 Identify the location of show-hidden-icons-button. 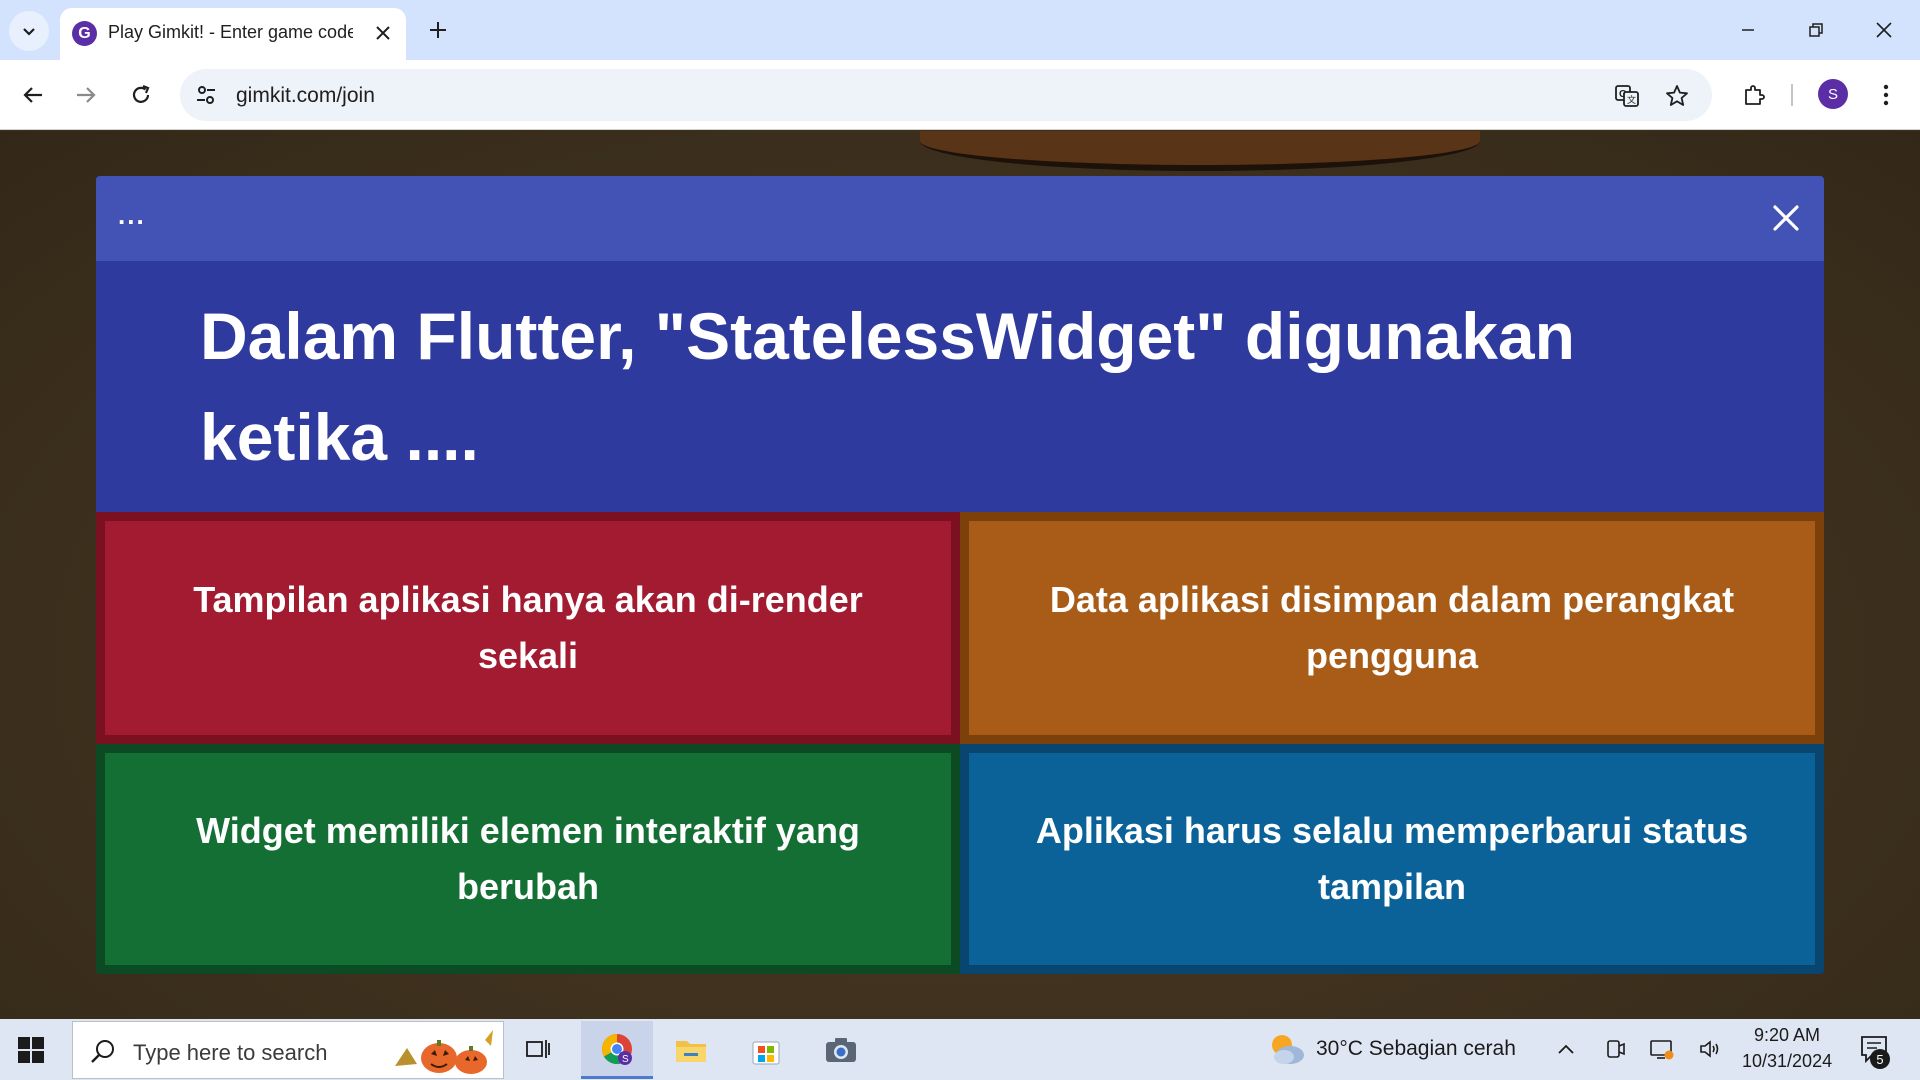
(1566, 1049).